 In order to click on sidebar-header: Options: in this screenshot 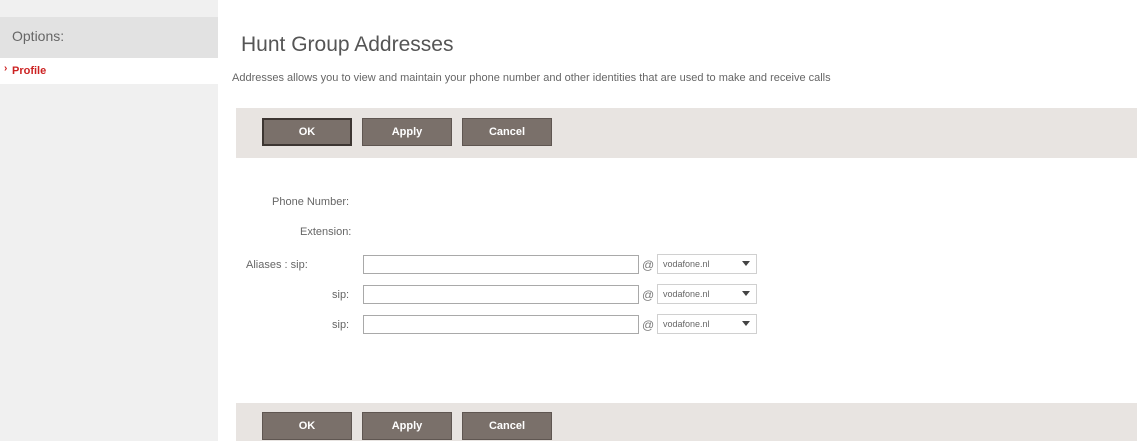, I will do `click(109, 37)`.